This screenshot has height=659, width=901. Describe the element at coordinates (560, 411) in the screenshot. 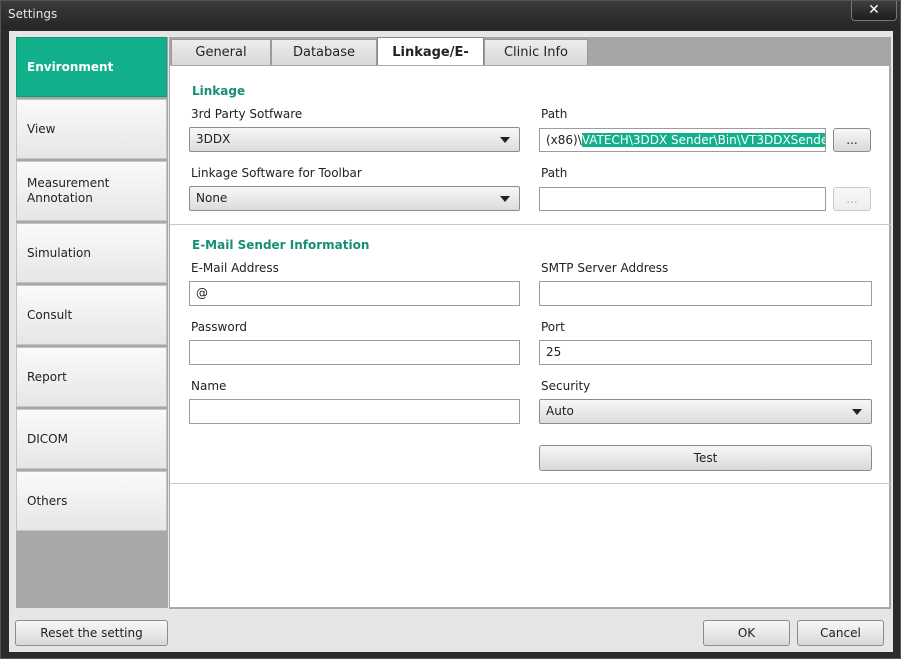

I see `security-value: Auto` at that location.